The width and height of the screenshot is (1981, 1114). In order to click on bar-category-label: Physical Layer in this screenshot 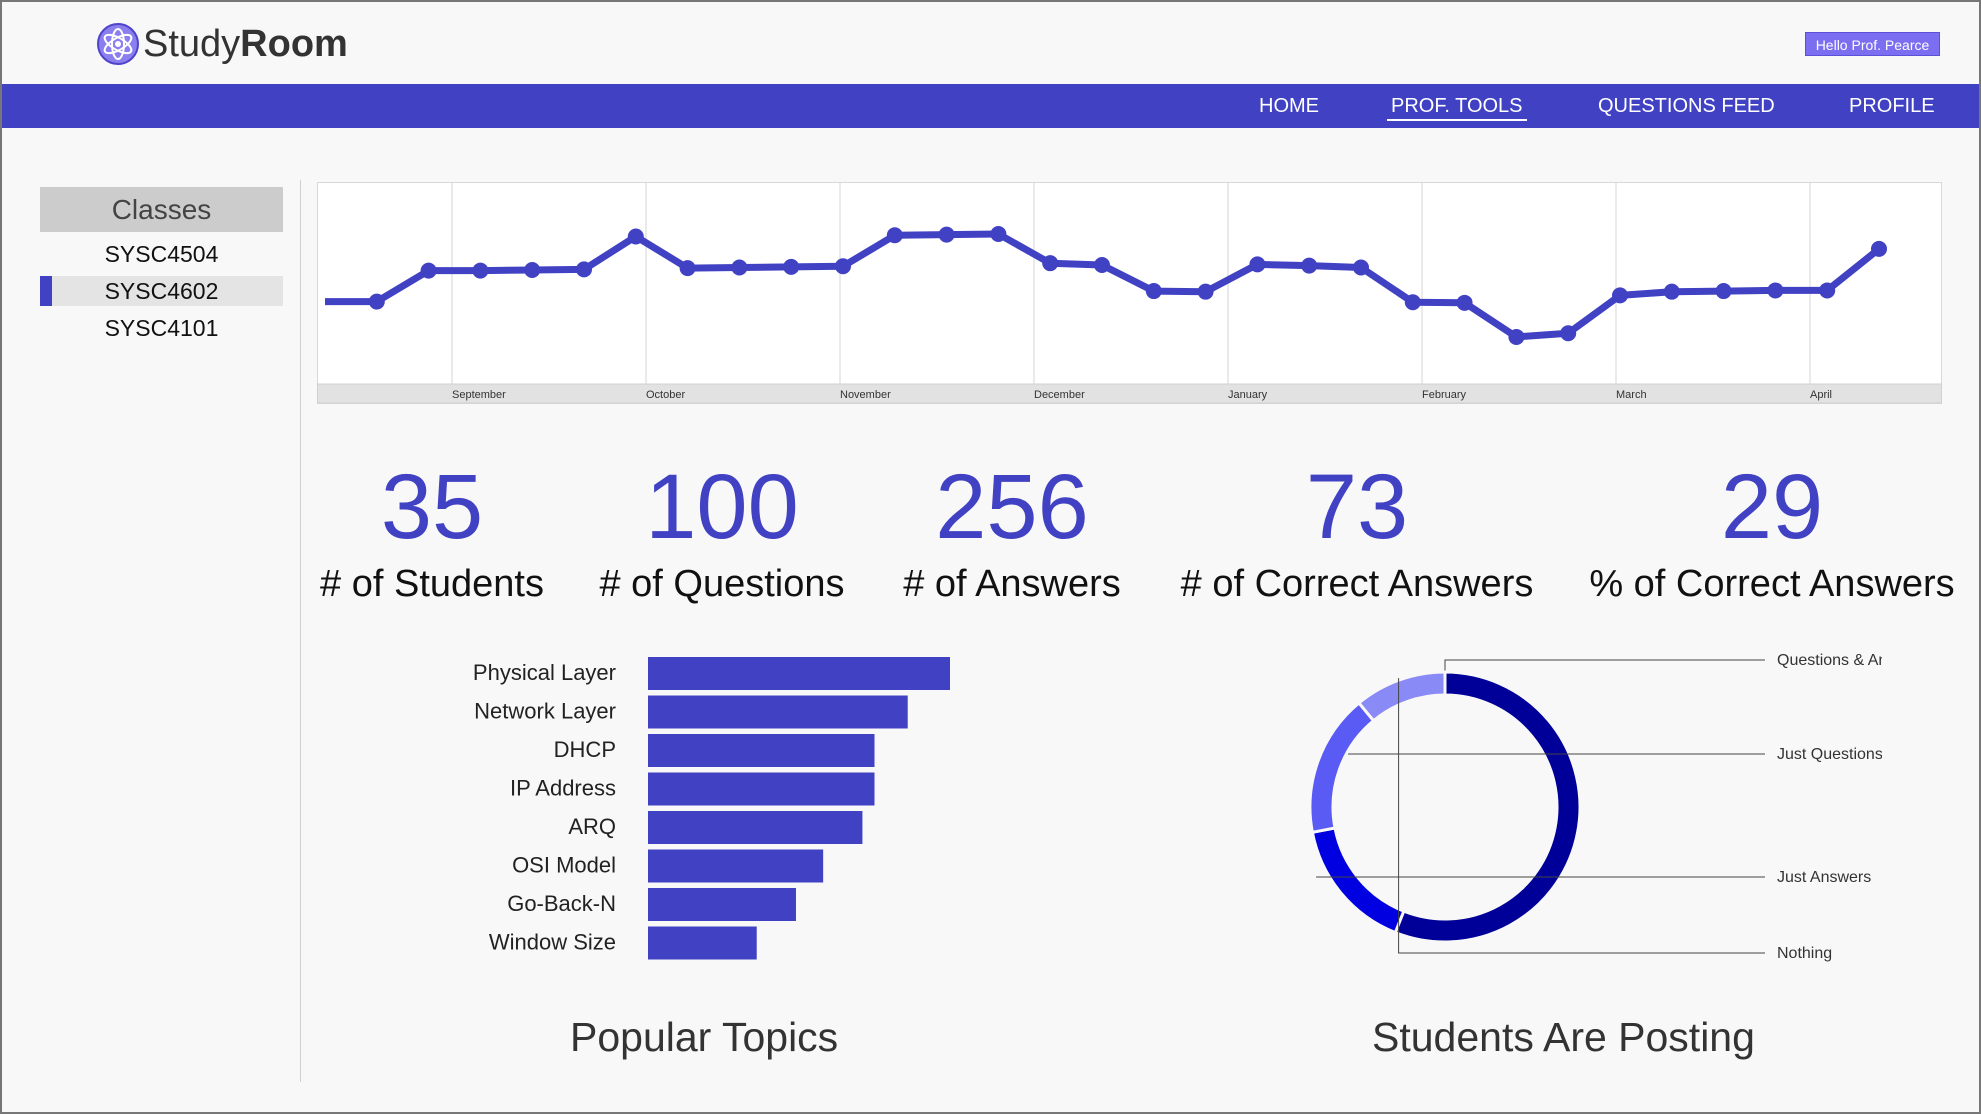, I will do `click(544, 672)`.